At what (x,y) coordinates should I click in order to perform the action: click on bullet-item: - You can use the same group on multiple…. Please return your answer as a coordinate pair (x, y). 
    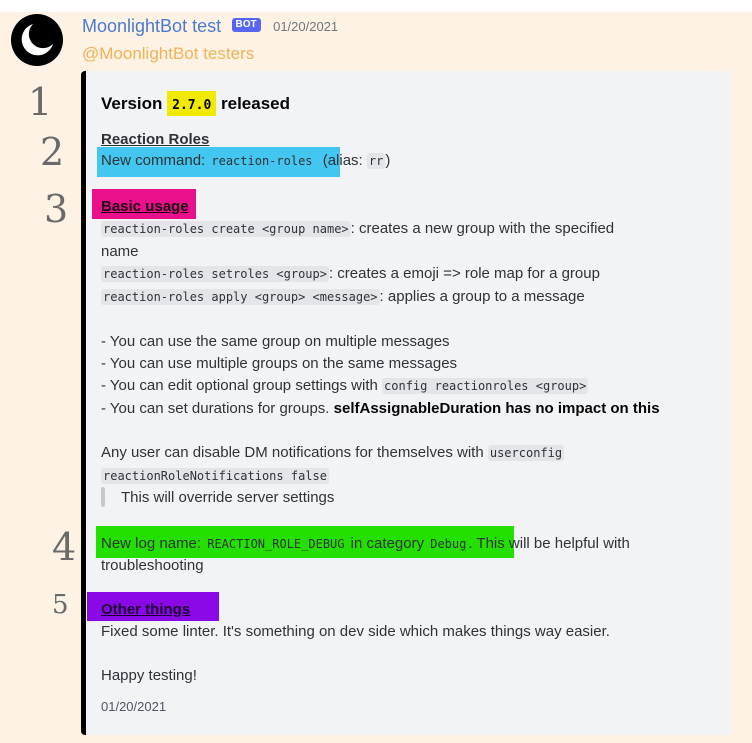
    Looking at the image, I should click on (275, 341).